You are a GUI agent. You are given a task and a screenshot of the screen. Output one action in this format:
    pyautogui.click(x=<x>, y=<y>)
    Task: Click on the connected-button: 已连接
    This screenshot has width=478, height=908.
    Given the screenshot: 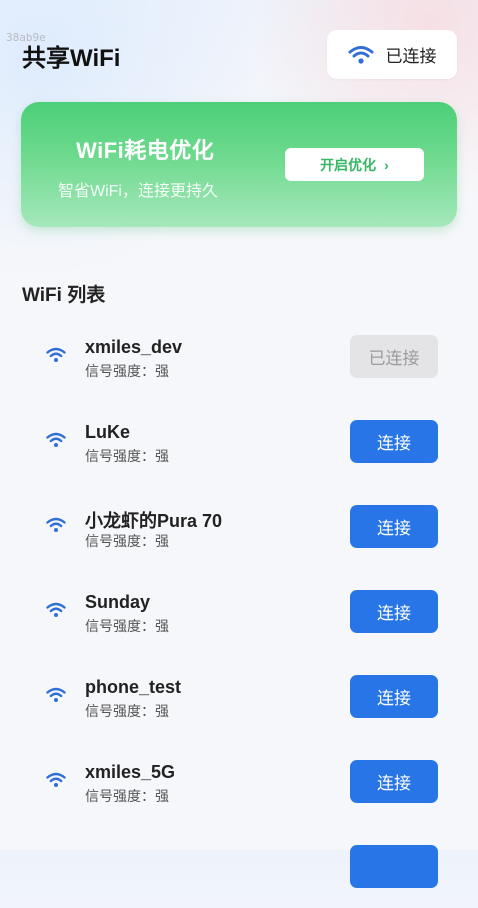 What is the action you would take?
    pyautogui.click(x=394, y=356)
    